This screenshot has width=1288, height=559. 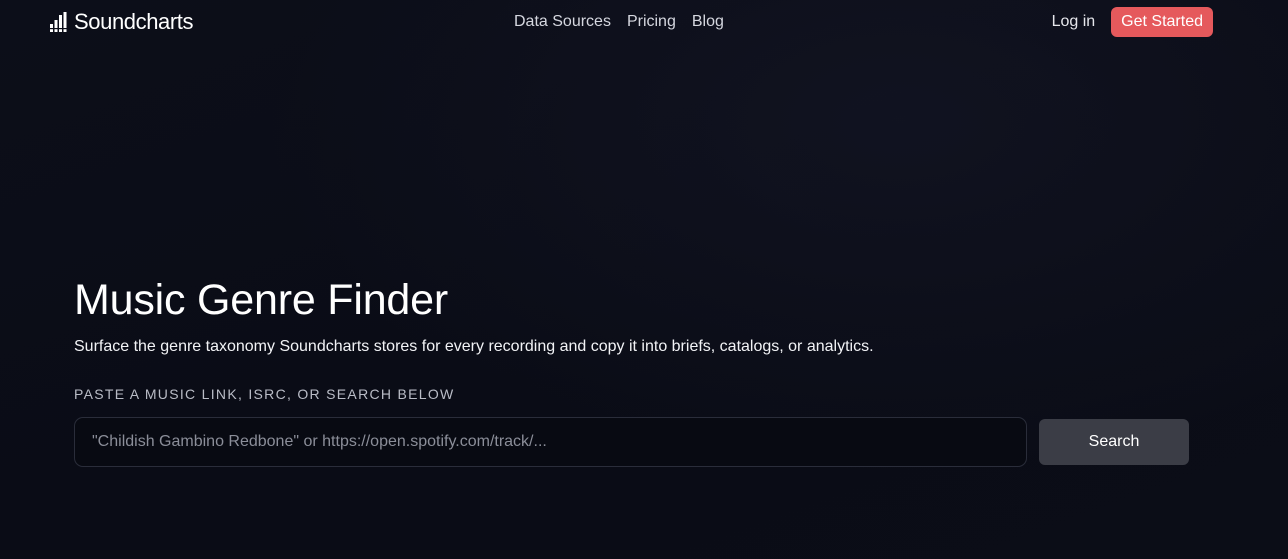 What do you see at coordinates (58, 22) in the screenshot?
I see `bar-chart-logo-icon` at bounding box center [58, 22].